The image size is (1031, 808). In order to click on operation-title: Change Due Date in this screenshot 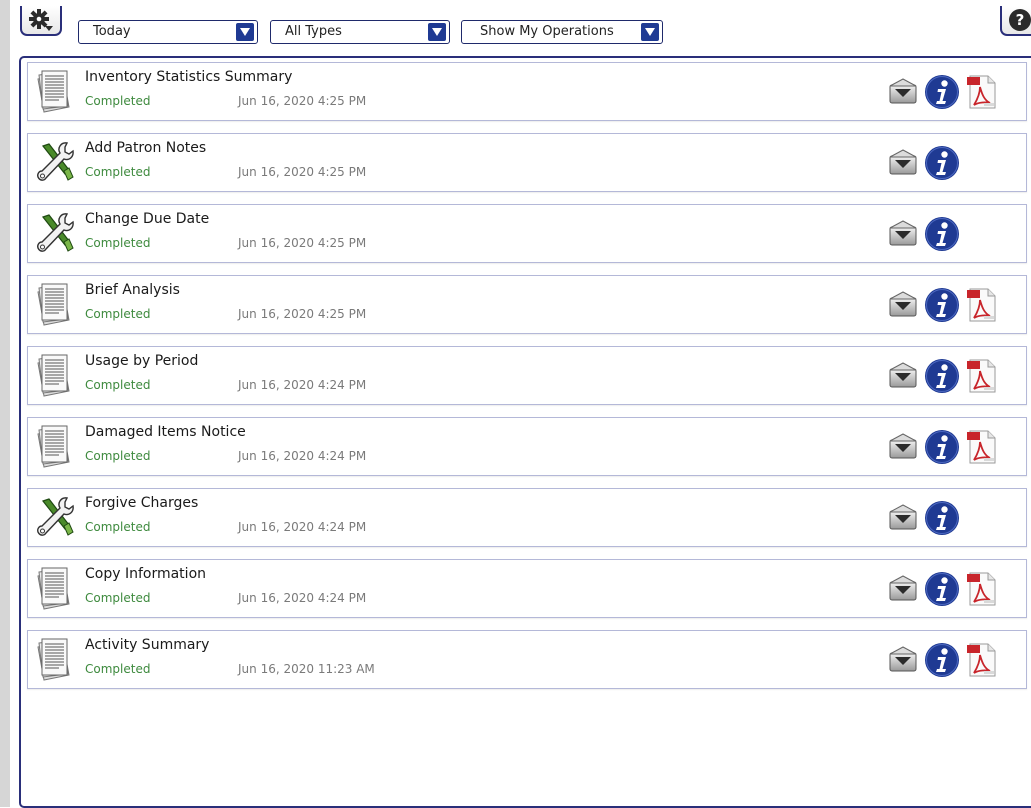, I will do `click(147, 219)`.